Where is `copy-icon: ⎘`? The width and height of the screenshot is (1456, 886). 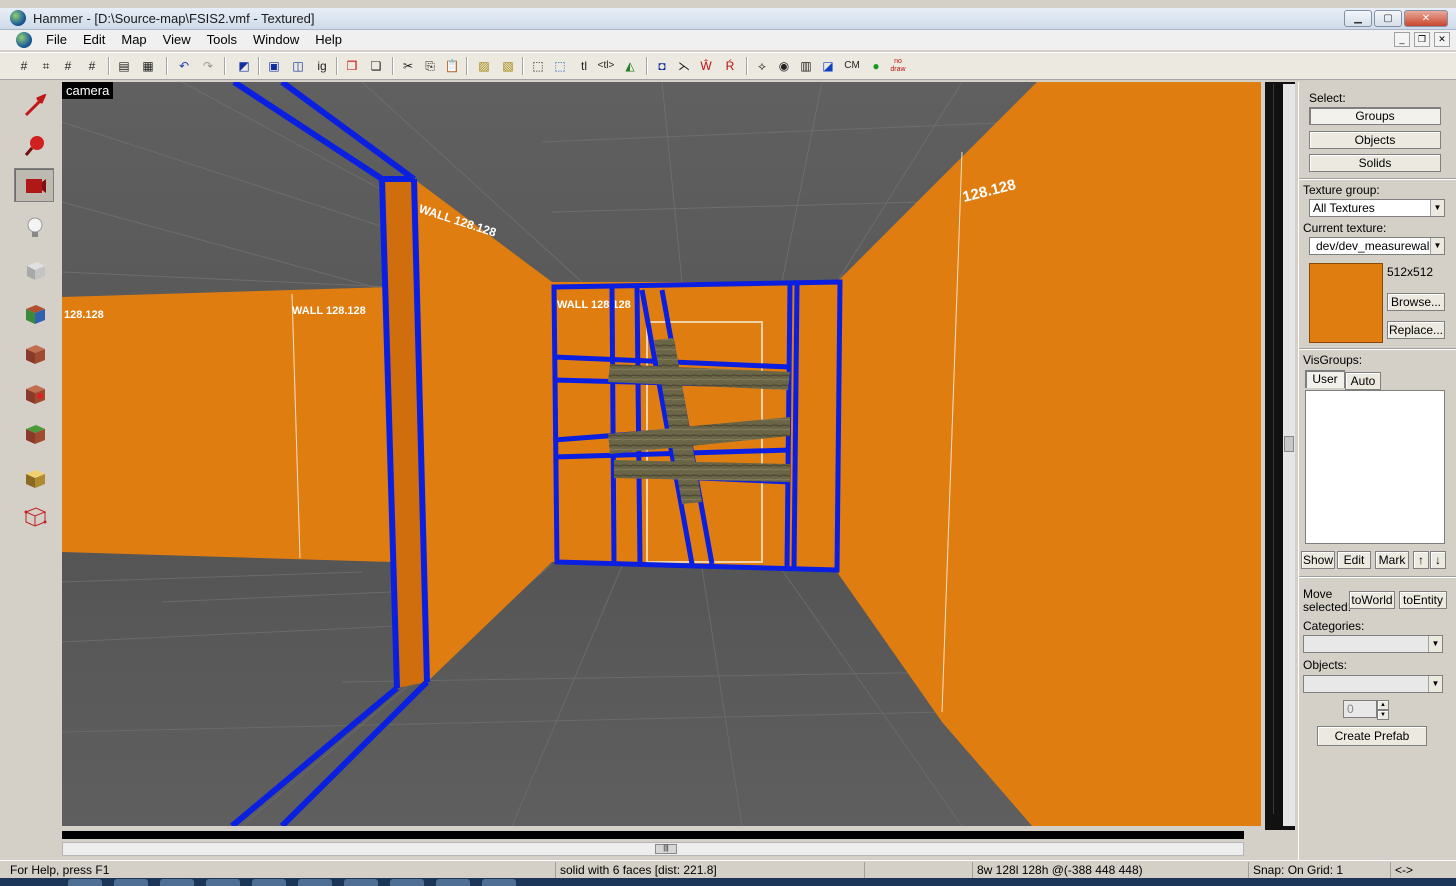 copy-icon: ⎘ is located at coordinates (430, 66).